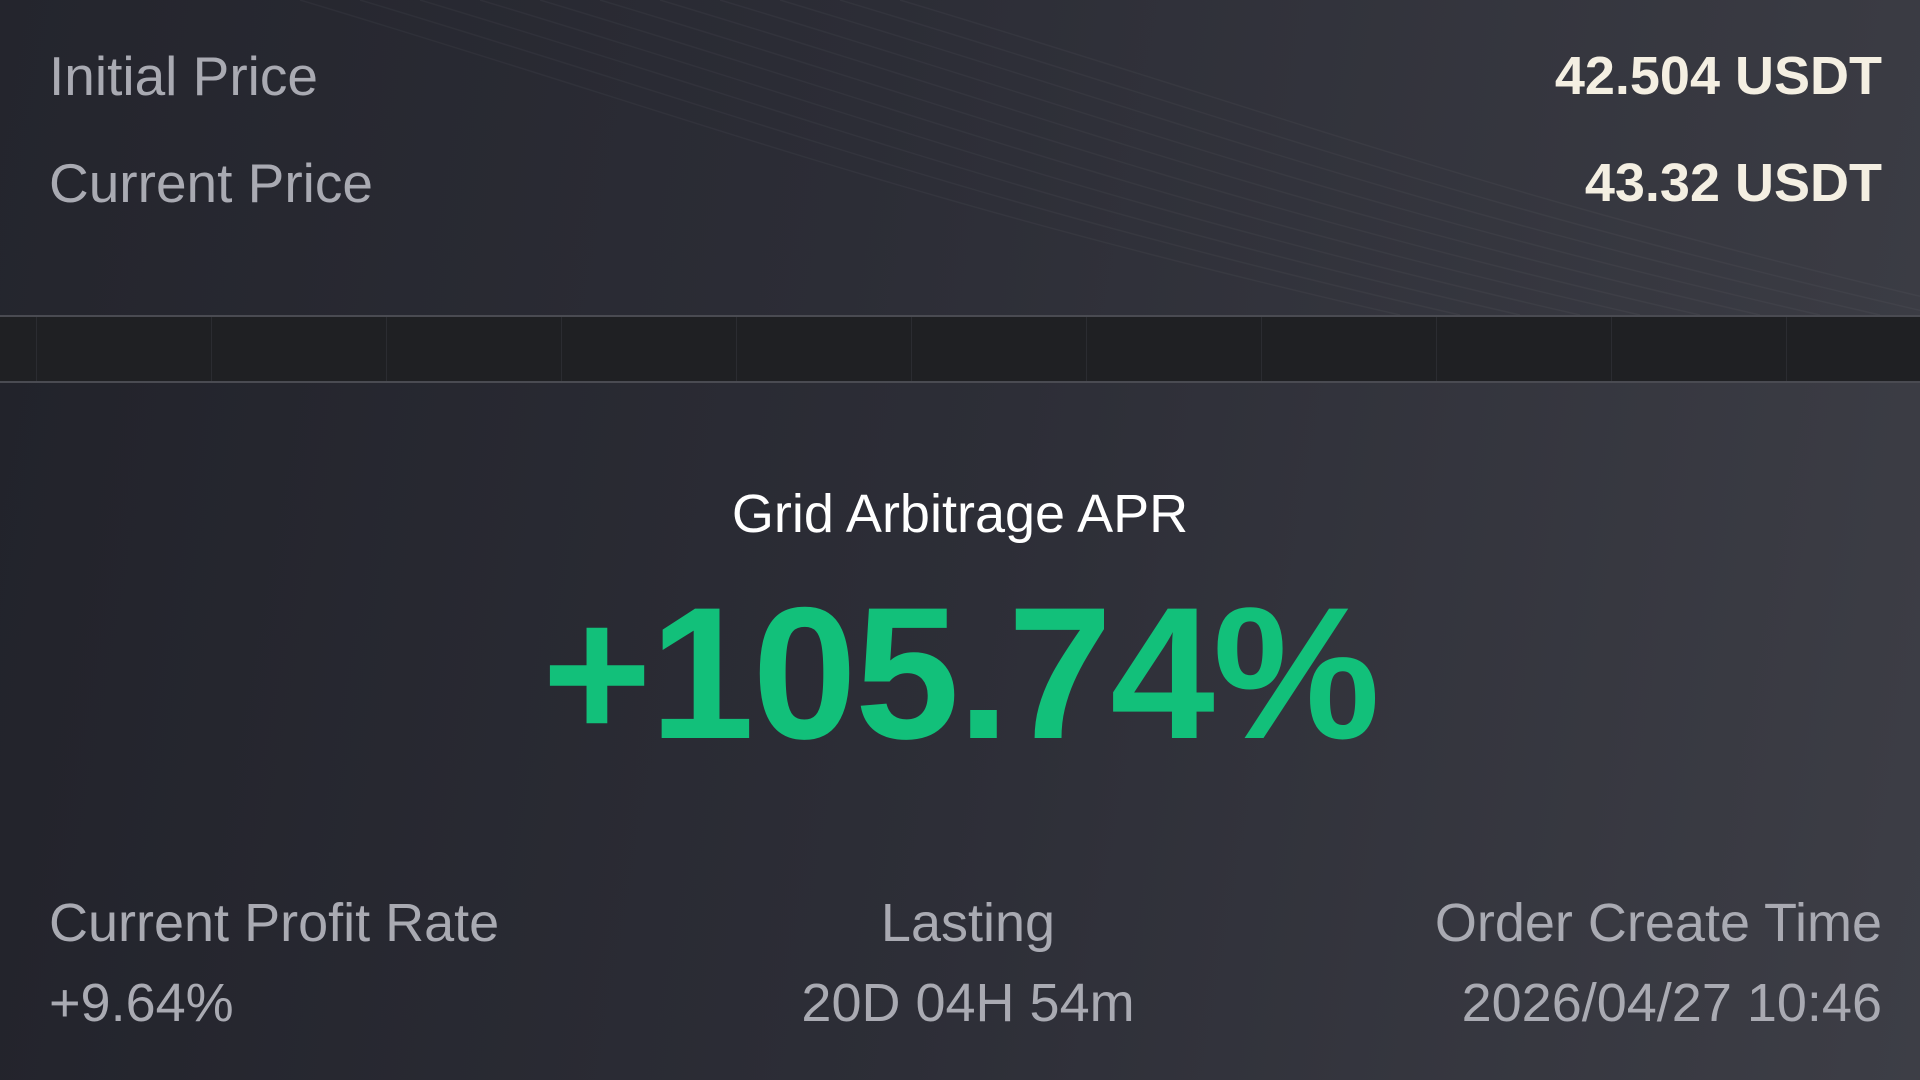  Describe the element at coordinates (968, 923) in the screenshot. I see `lasting-label: Lasting` at that location.